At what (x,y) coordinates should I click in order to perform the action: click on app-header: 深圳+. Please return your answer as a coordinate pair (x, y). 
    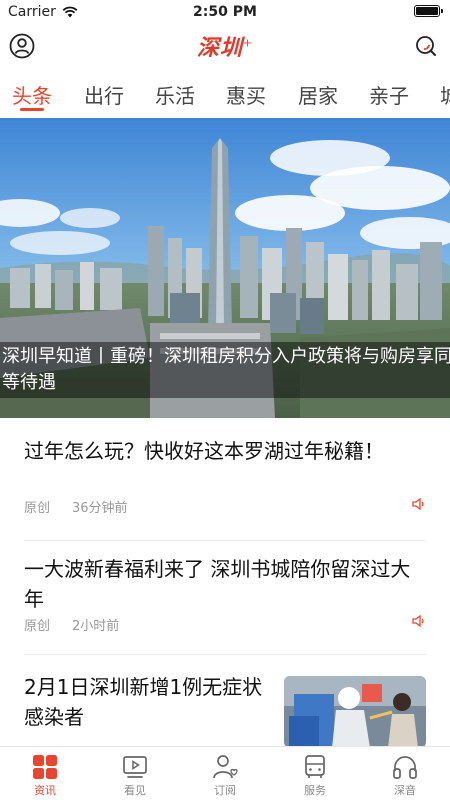
    Looking at the image, I should click on (225, 47).